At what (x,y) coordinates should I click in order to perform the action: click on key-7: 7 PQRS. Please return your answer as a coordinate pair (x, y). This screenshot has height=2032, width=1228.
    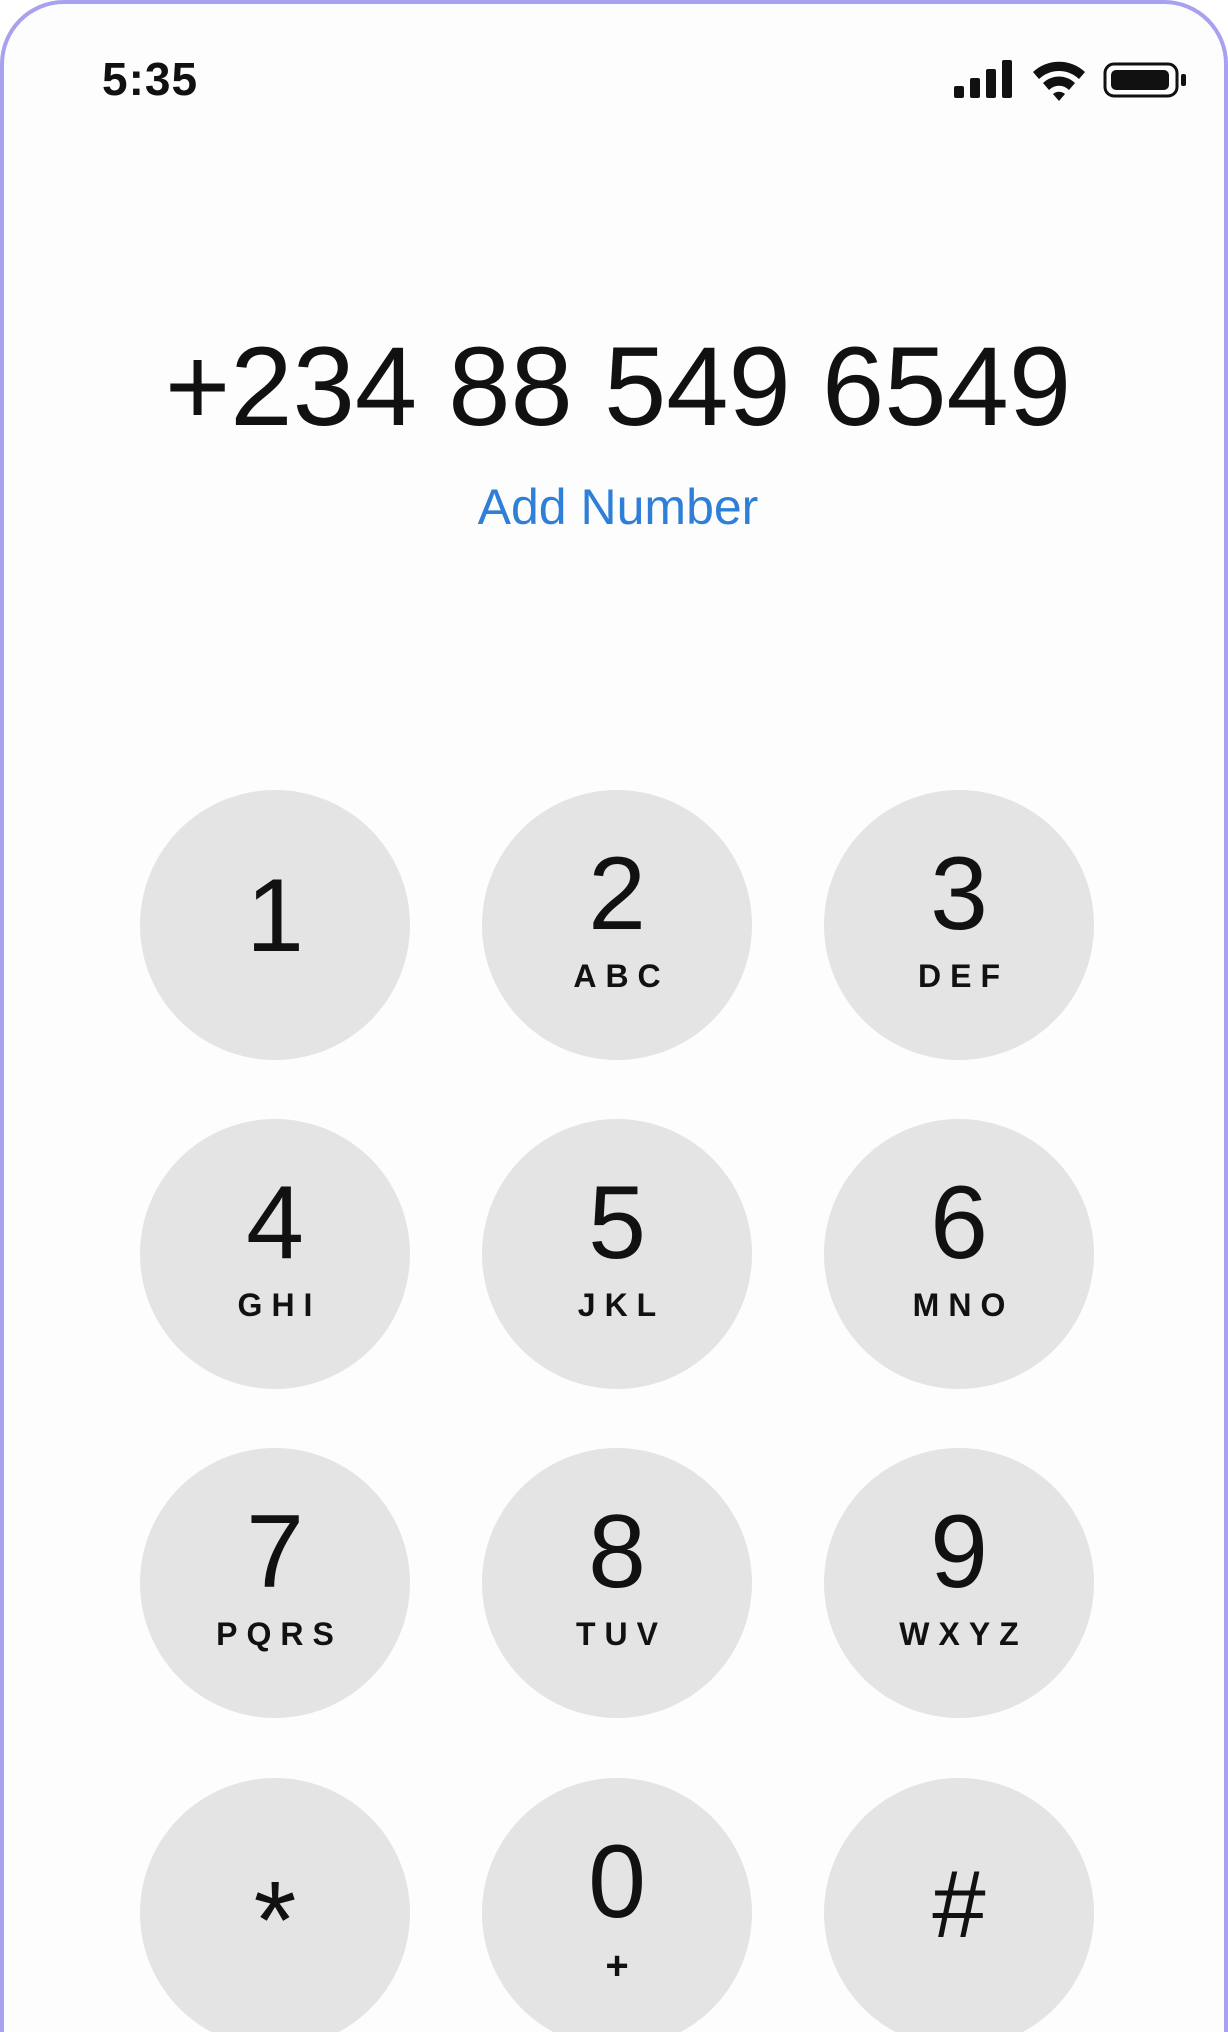
    Looking at the image, I should click on (275, 1583).